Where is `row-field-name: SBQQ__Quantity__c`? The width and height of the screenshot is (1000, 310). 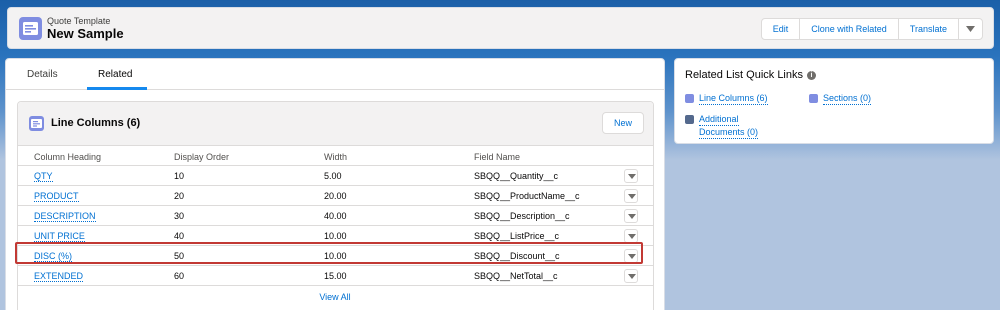 row-field-name: SBQQ__Quantity__c is located at coordinates (516, 176).